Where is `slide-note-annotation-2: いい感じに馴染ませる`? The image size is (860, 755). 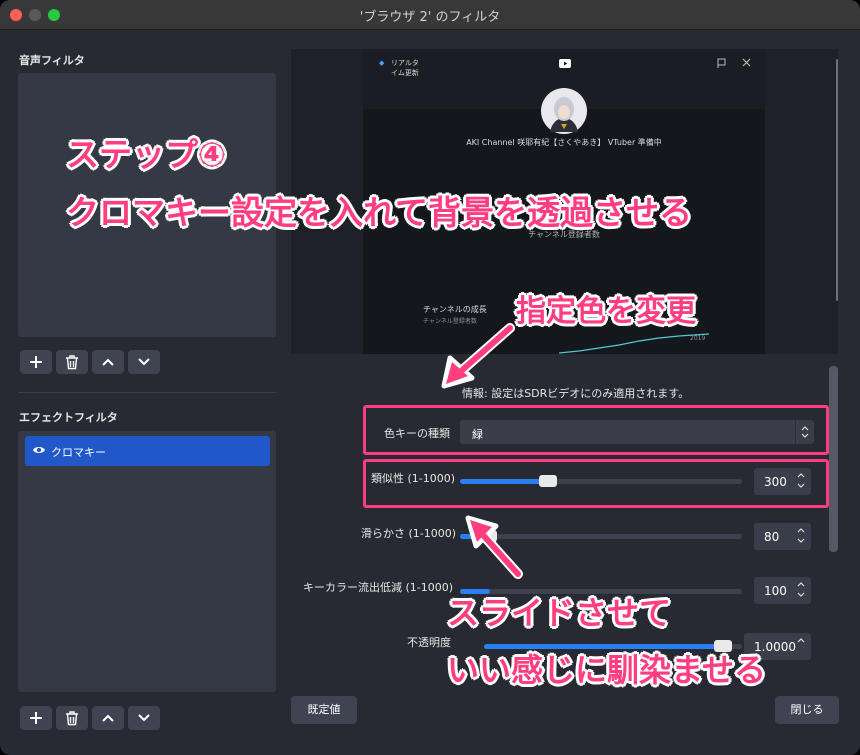 slide-note-annotation-2: いい感じに馴染ませる is located at coordinates (607, 670).